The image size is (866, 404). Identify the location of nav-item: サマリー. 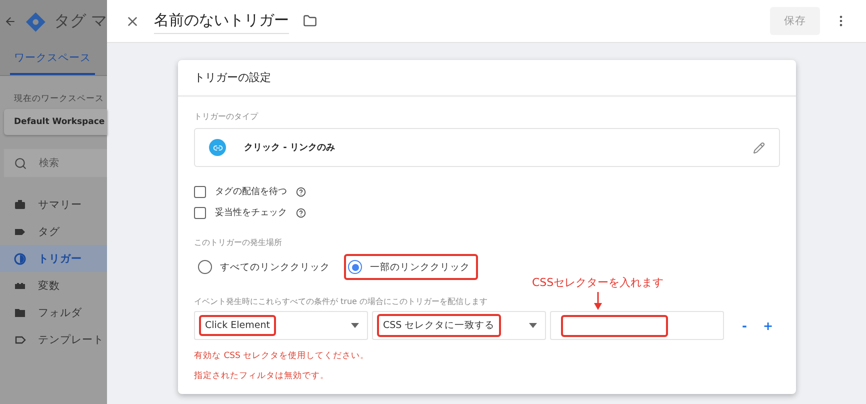
(53, 204).